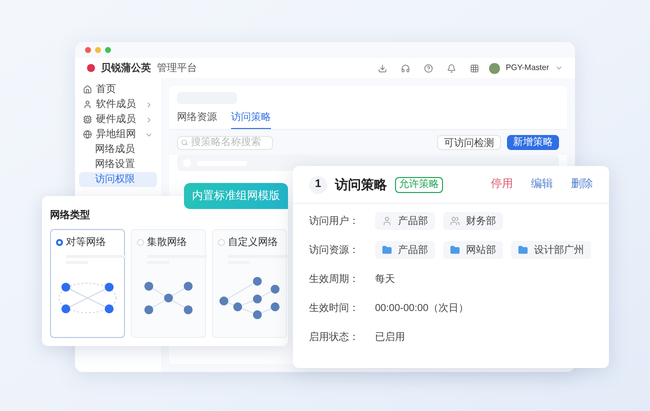 The height and width of the screenshot is (411, 650). I want to click on network-option: 对等网络, so click(87, 283).